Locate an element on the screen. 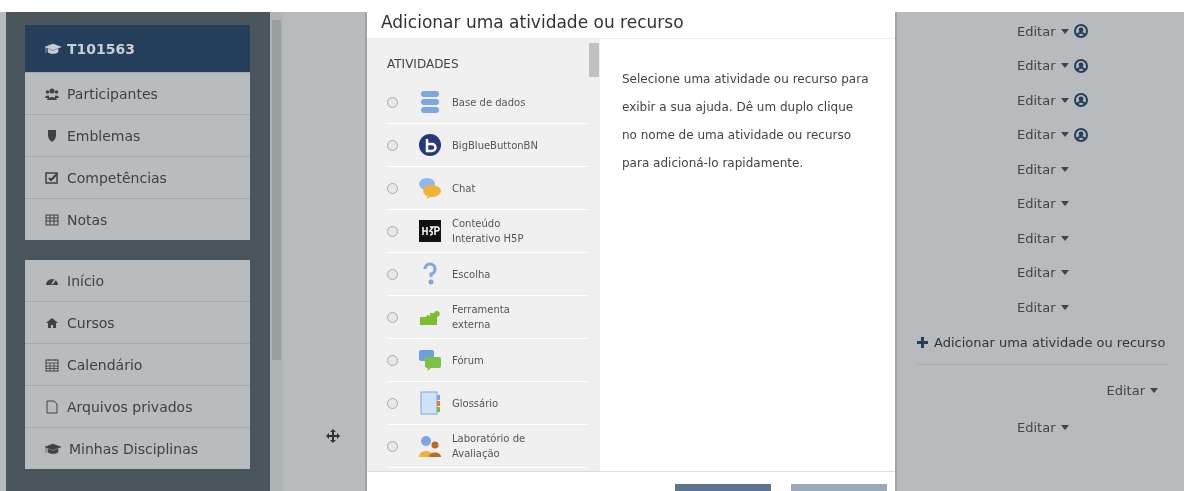  activity-name: Laboratório de Avaliação is located at coordinates (489, 446).